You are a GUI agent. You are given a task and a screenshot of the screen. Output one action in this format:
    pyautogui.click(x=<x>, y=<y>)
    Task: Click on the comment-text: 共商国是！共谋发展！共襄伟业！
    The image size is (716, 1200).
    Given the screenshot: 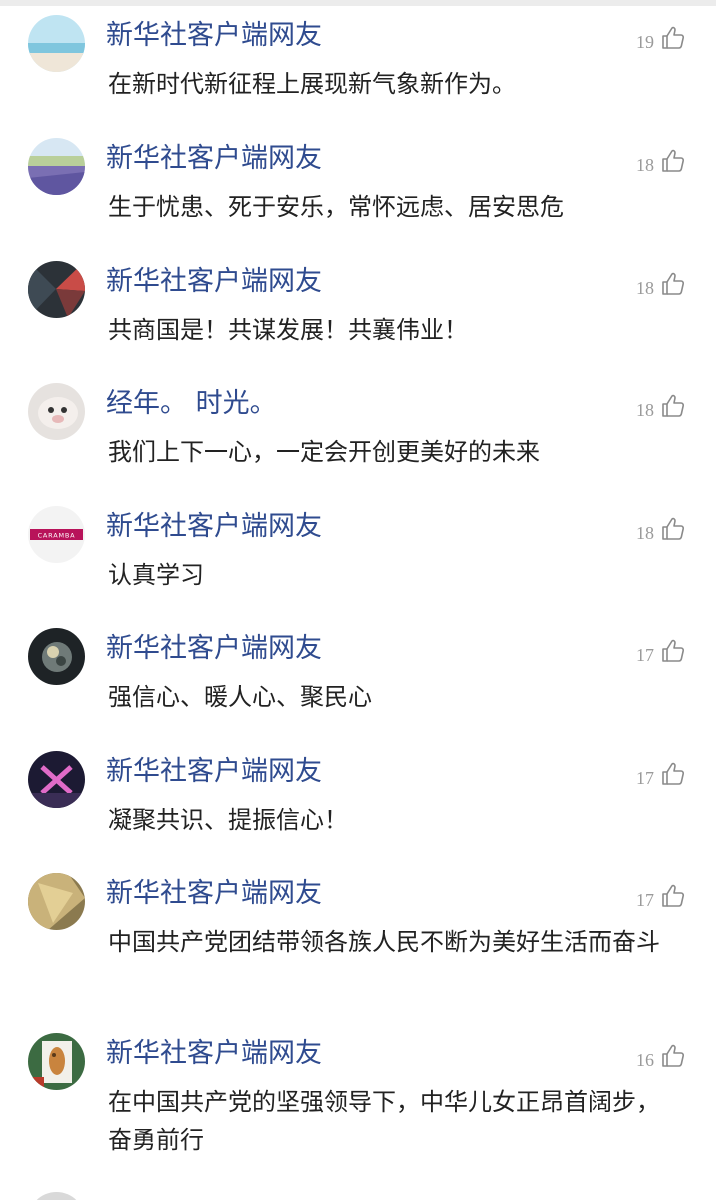 What is the action you would take?
    pyautogui.click(x=288, y=330)
    